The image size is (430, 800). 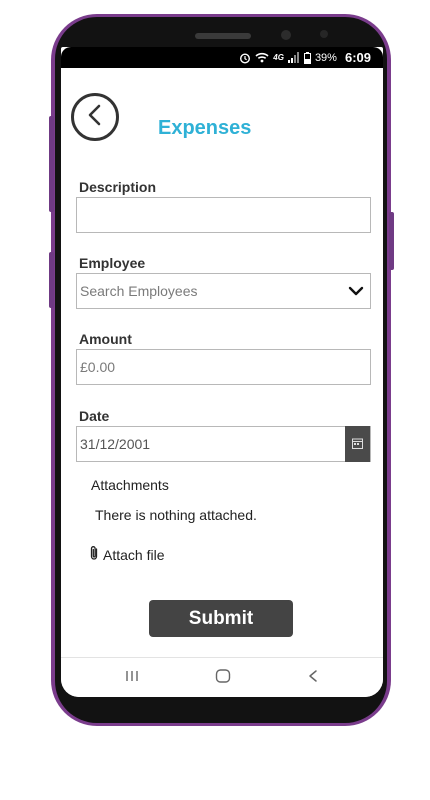 What do you see at coordinates (105, 339) in the screenshot?
I see `amount-label: Amount` at bounding box center [105, 339].